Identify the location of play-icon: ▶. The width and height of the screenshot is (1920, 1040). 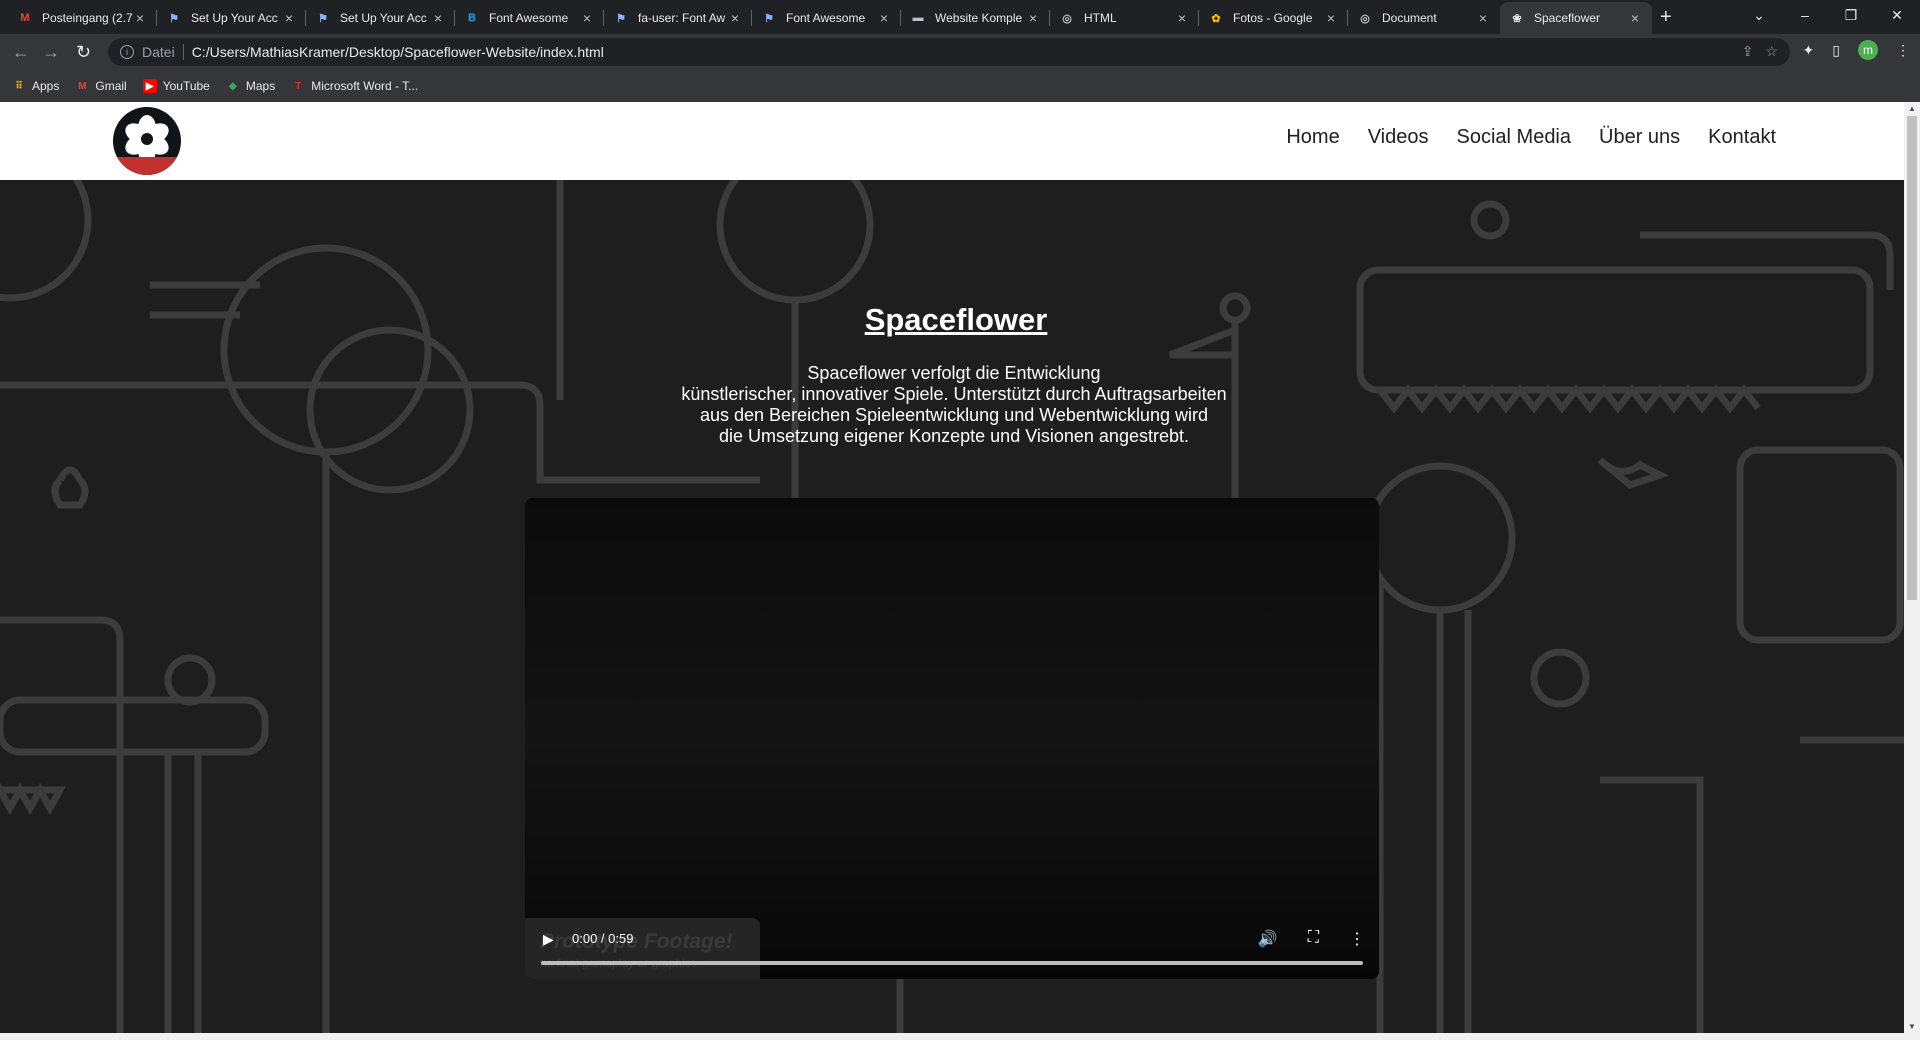
(550, 939).